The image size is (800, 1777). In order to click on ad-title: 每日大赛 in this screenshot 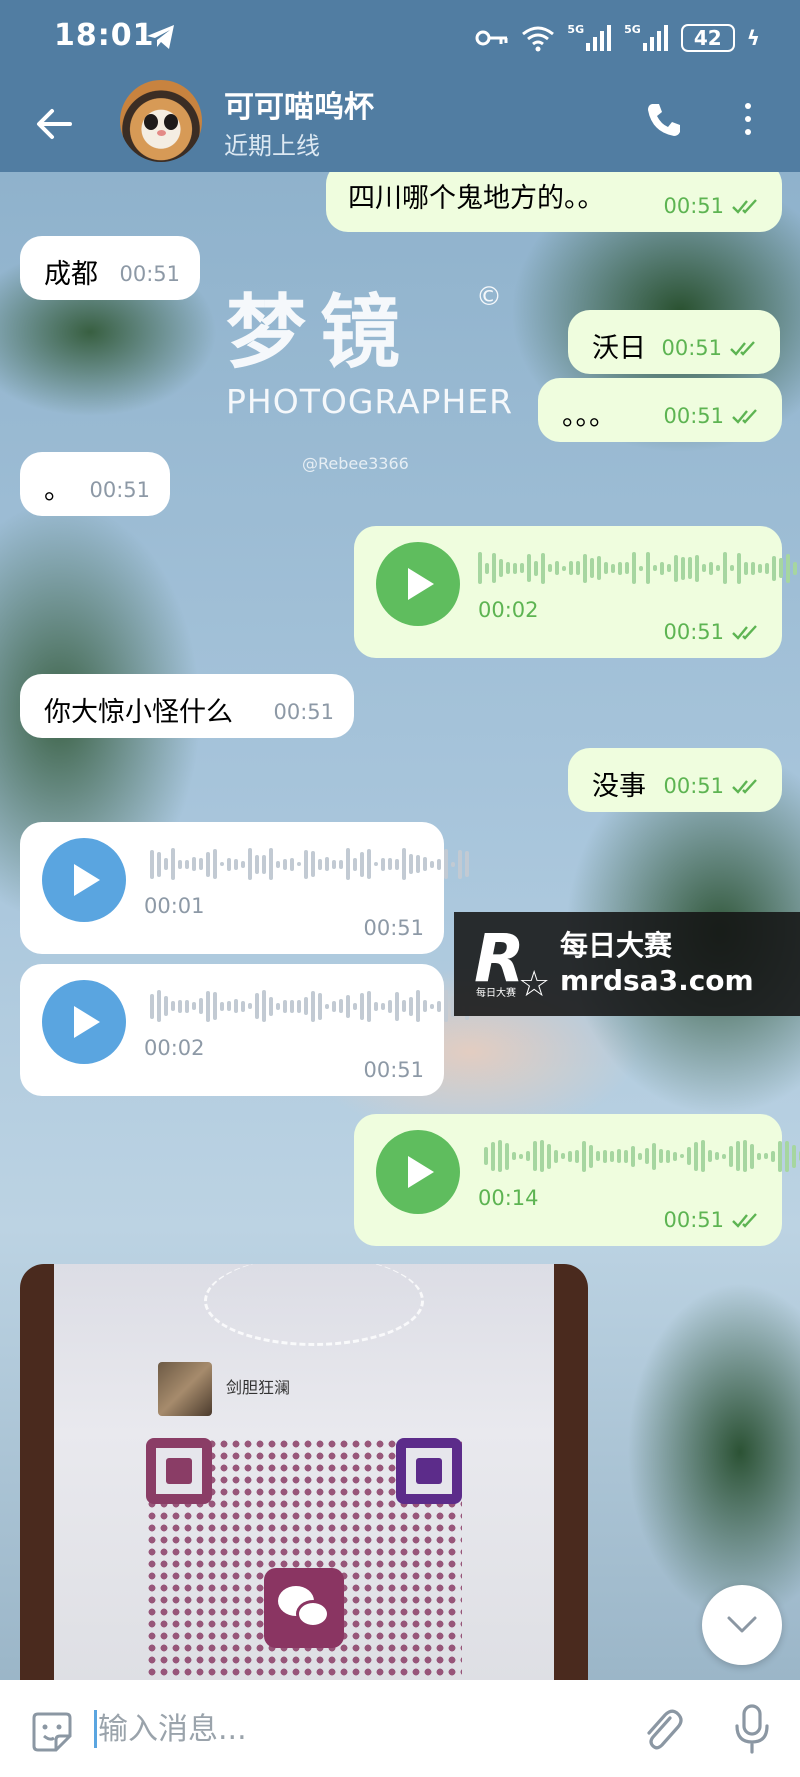, I will do `click(616, 945)`.